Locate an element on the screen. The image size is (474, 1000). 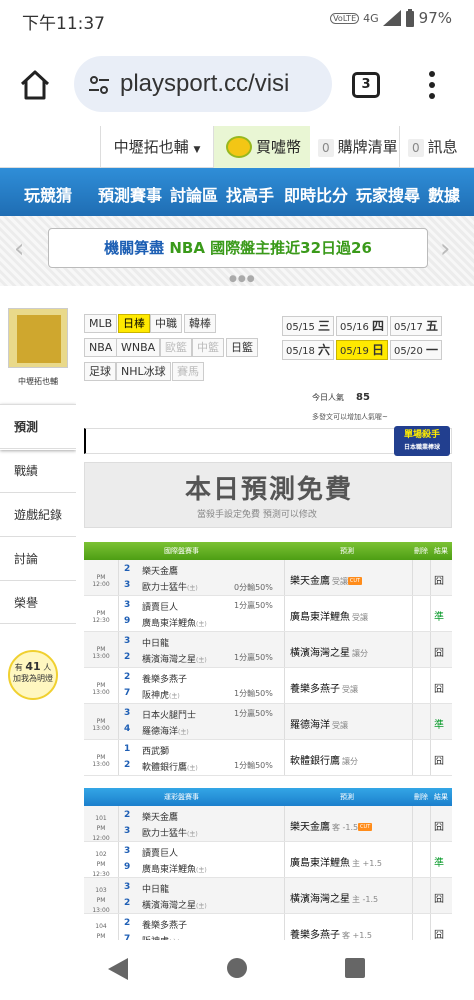
team1-name: 讀賣巨人 is located at coordinates (160, 608).